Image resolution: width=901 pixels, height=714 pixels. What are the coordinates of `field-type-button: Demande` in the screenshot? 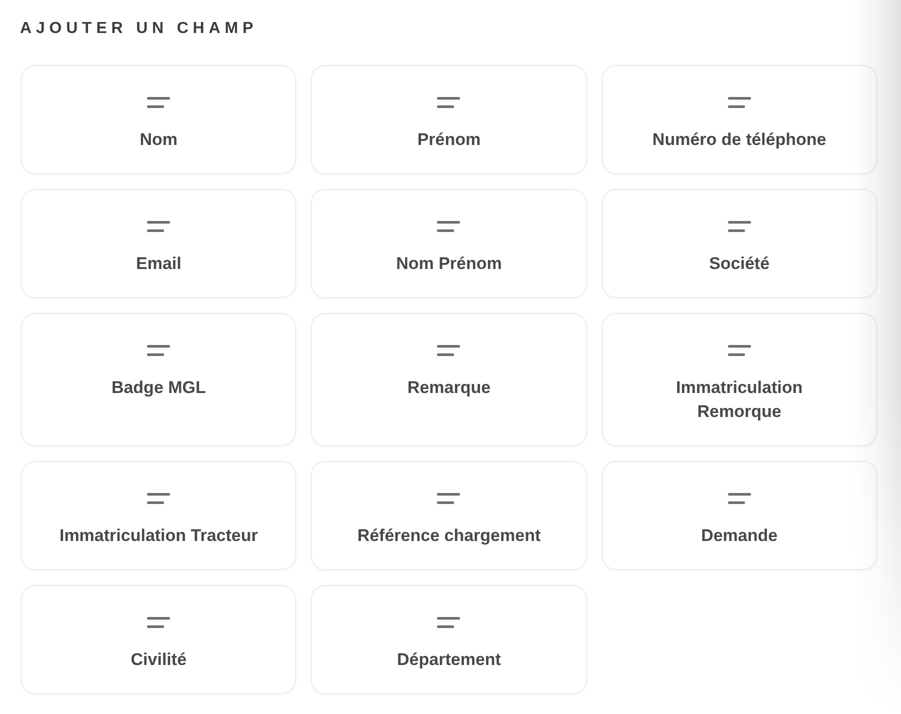 It's located at (739, 515).